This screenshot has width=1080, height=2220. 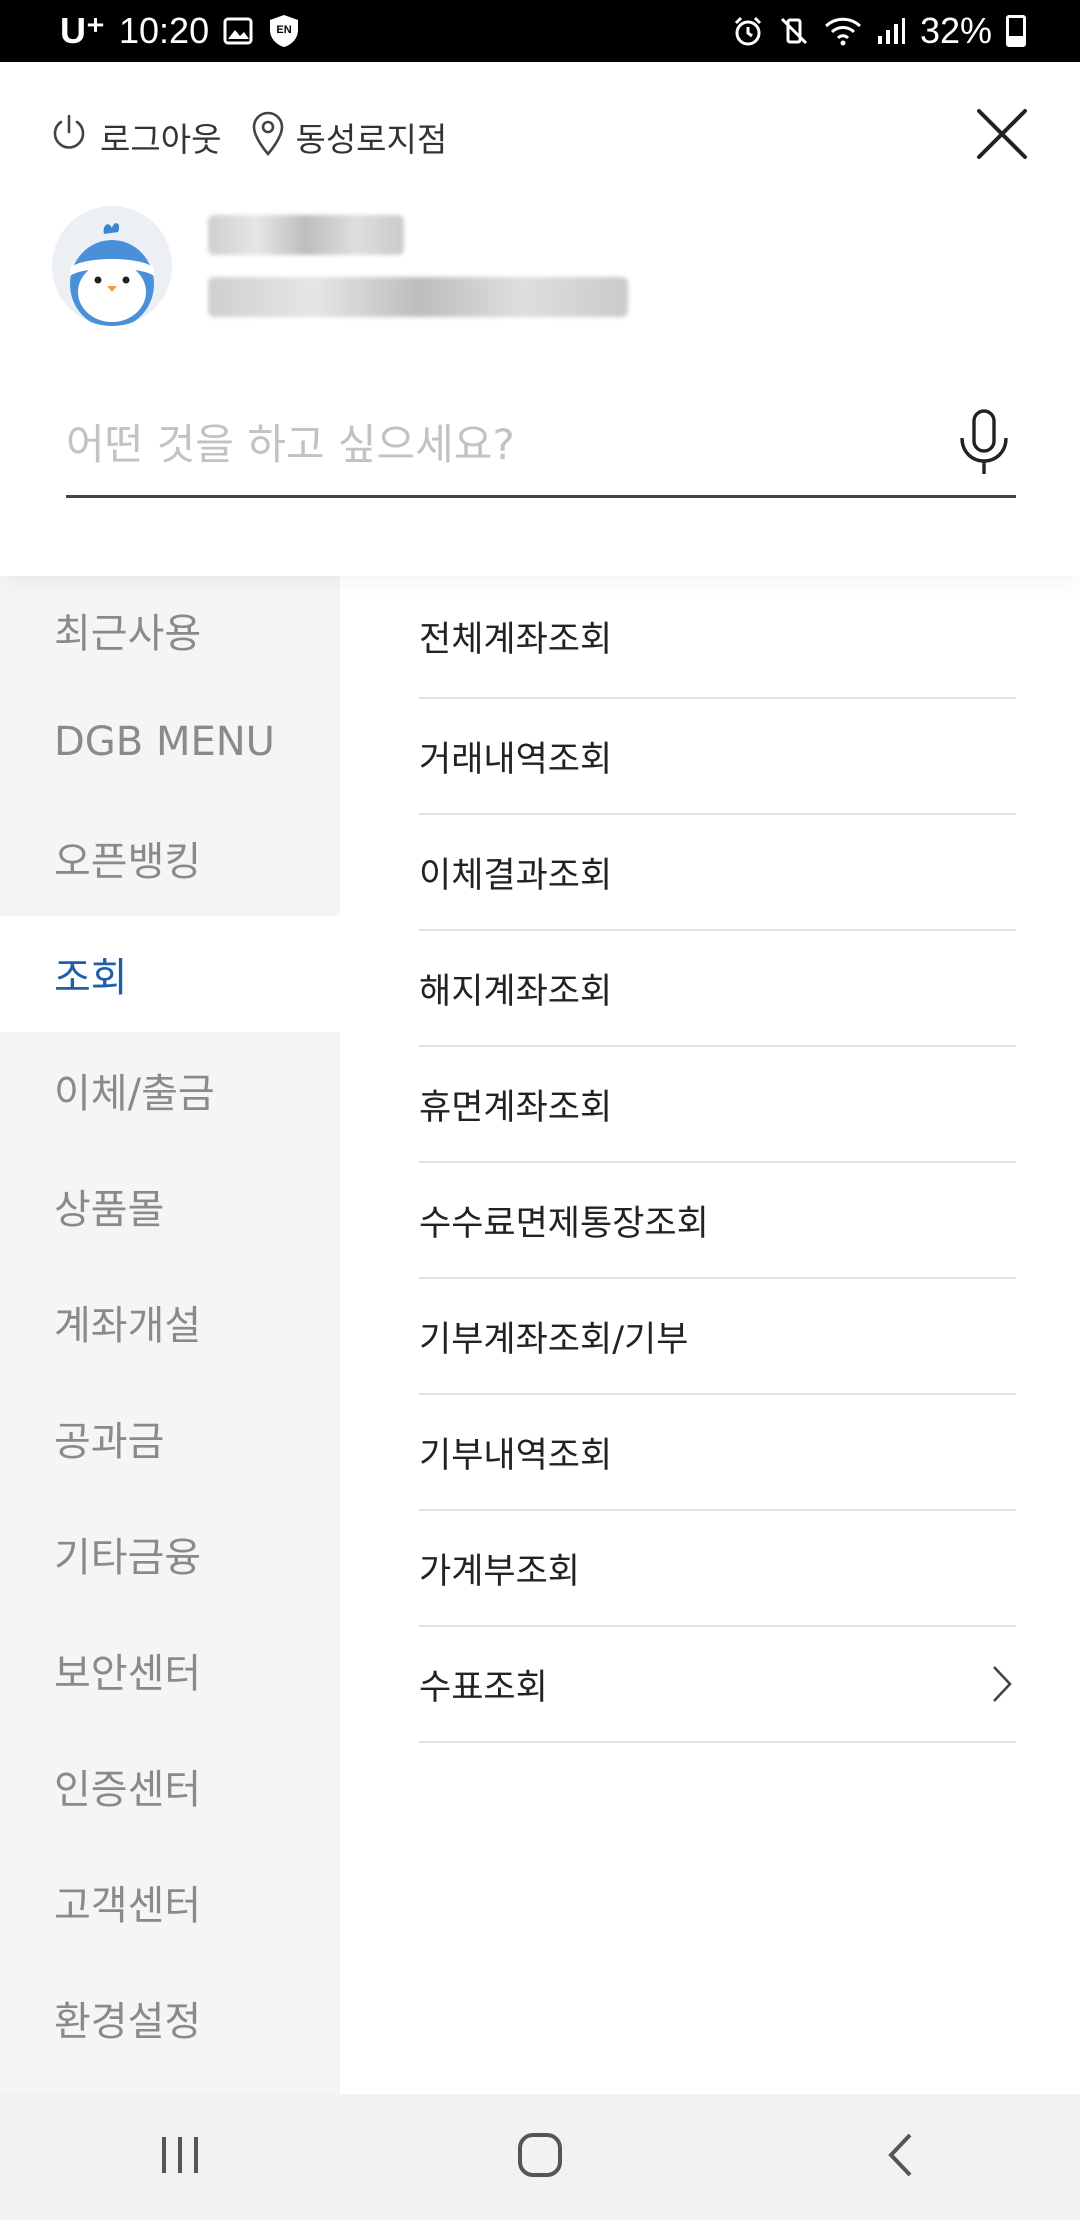 What do you see at coordinates (170, 1206) in the screenshot?
I see `sidebar-item-products: 상품몰` at bounding box center [170, 1206].